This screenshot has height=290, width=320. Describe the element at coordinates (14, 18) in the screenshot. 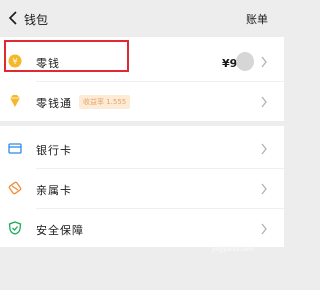

I see `back-arrow-icon` at that location.